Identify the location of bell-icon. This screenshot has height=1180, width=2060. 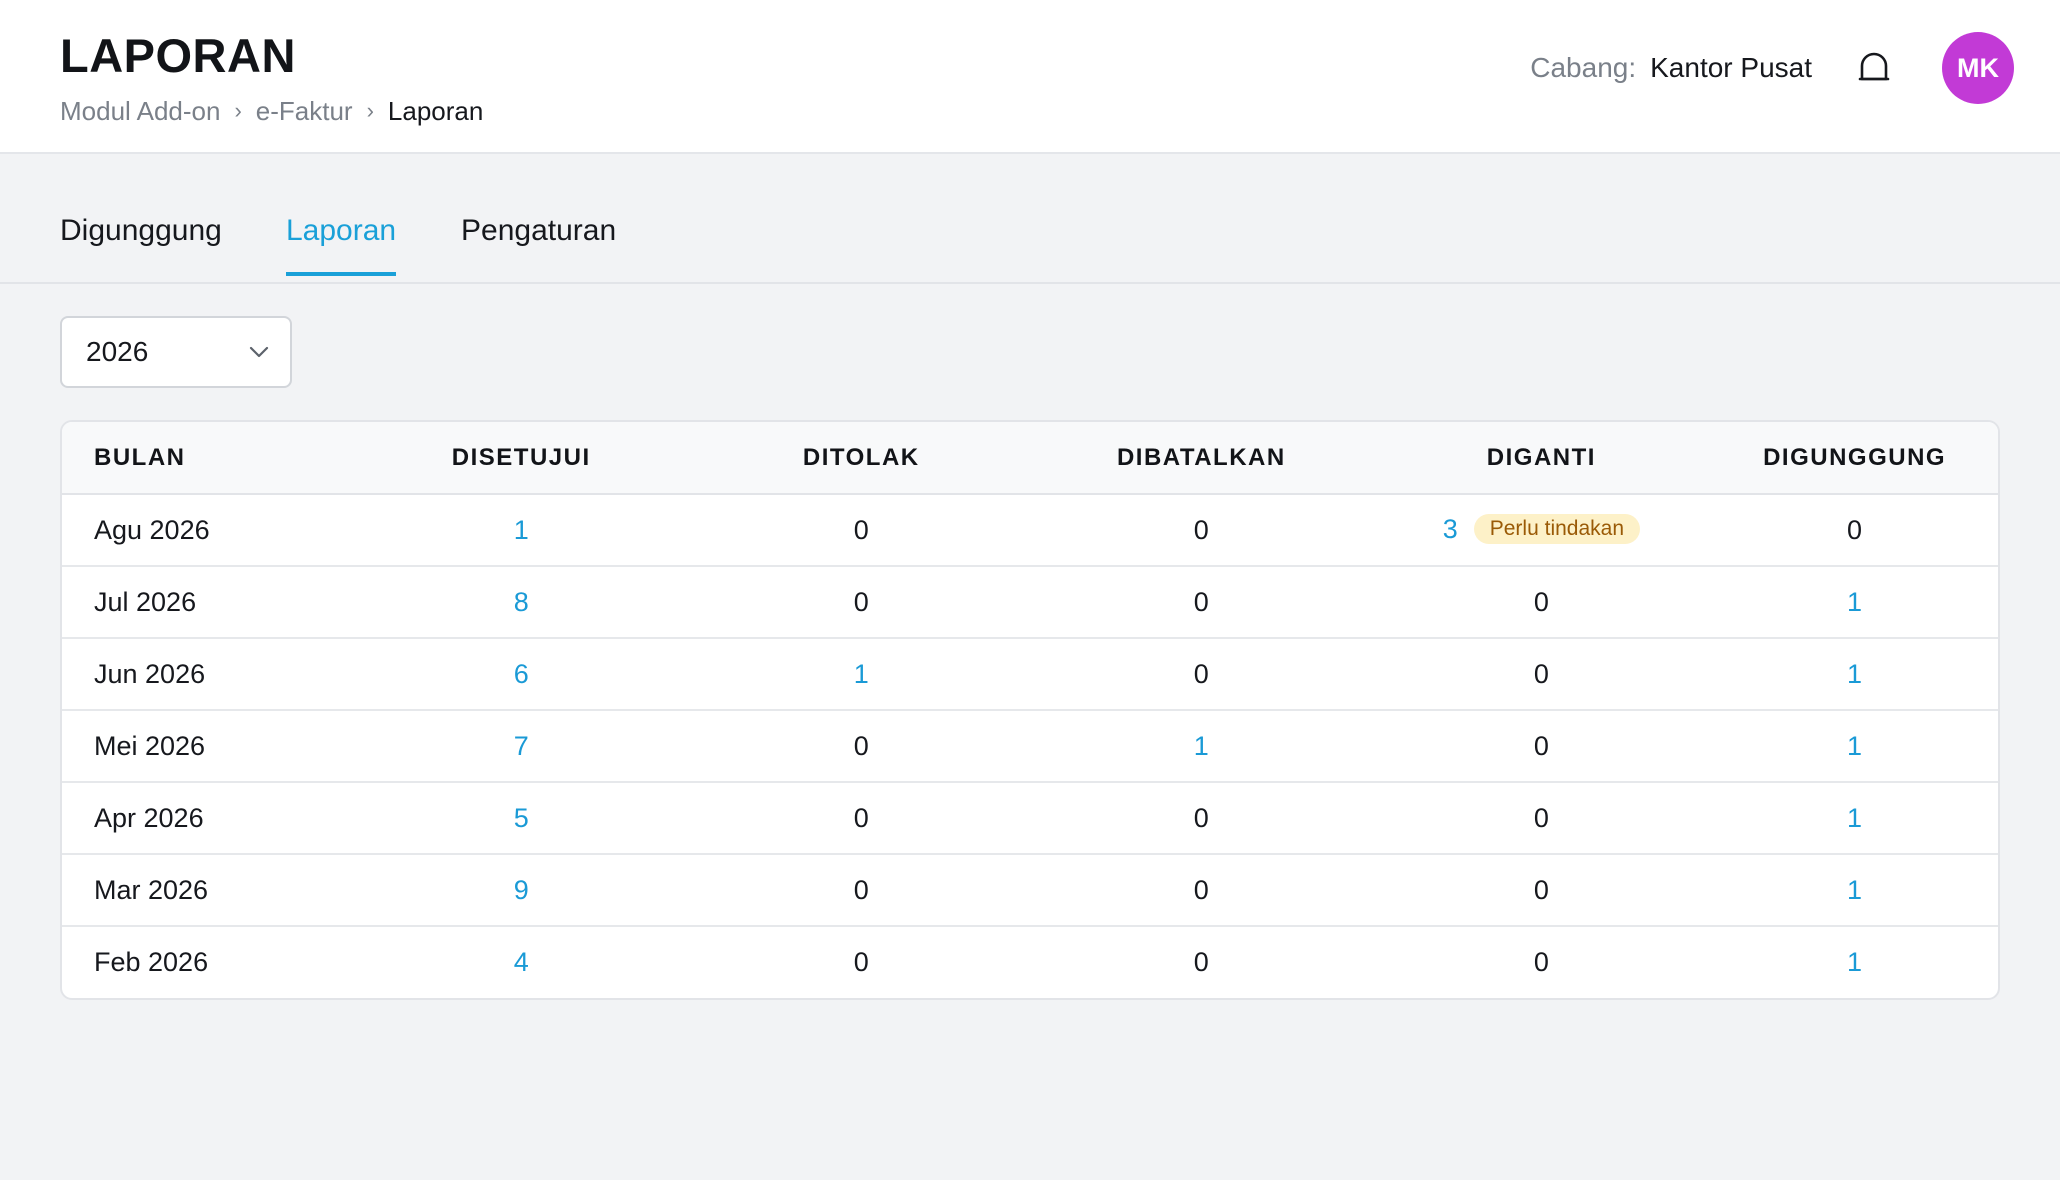
(1874, 68).